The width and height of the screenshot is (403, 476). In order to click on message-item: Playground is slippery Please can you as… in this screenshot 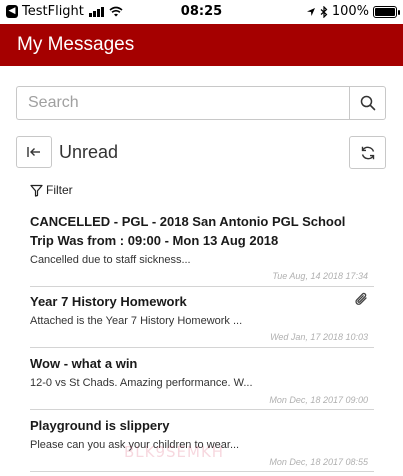, I will do `click(202, 441)`.